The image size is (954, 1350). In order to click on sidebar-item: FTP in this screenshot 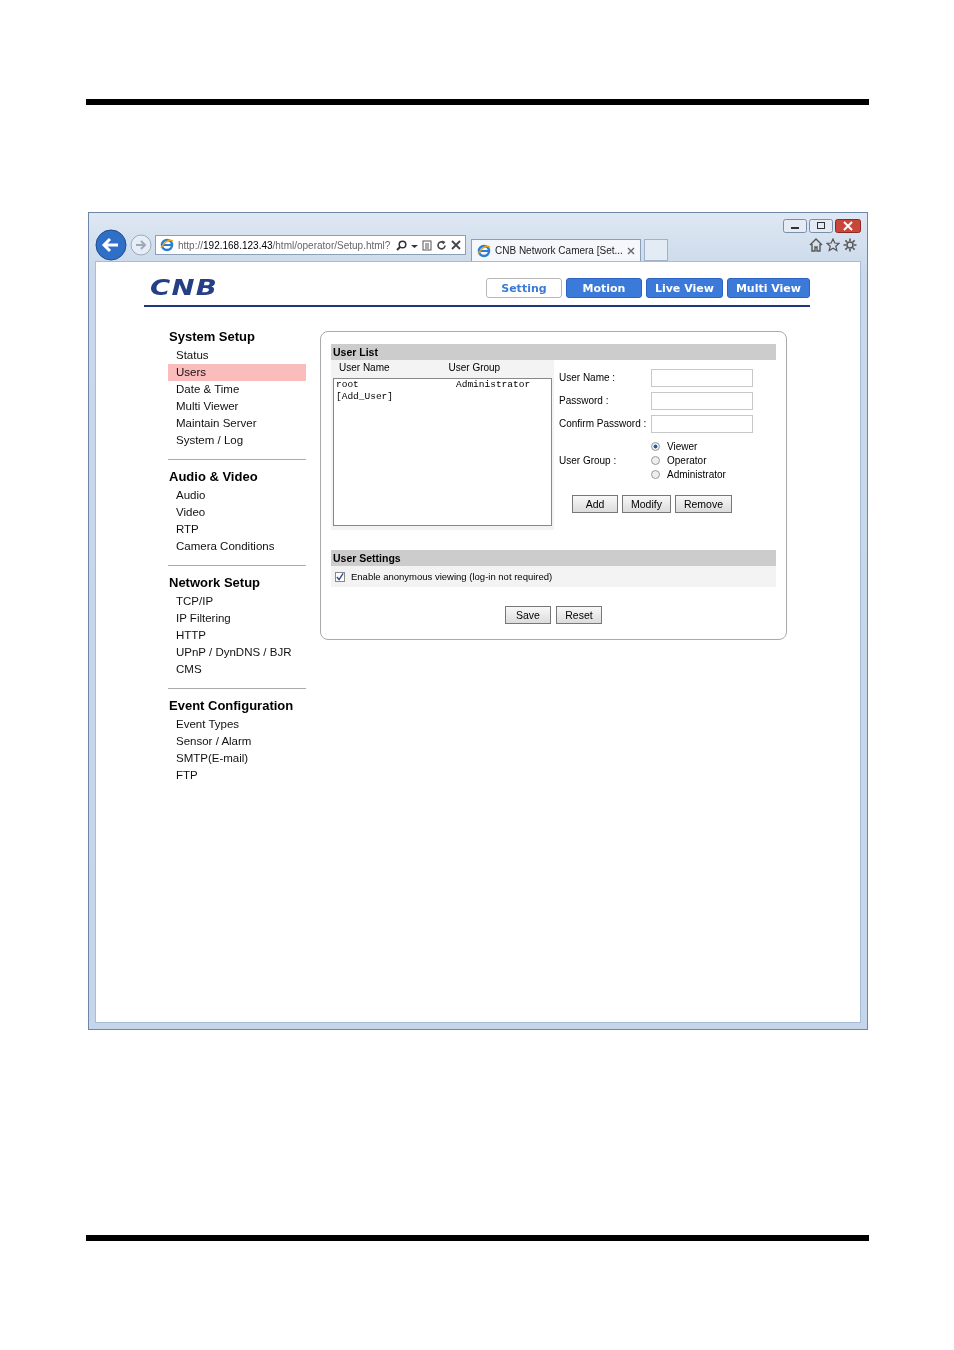, I will do `click(237, 775)`.